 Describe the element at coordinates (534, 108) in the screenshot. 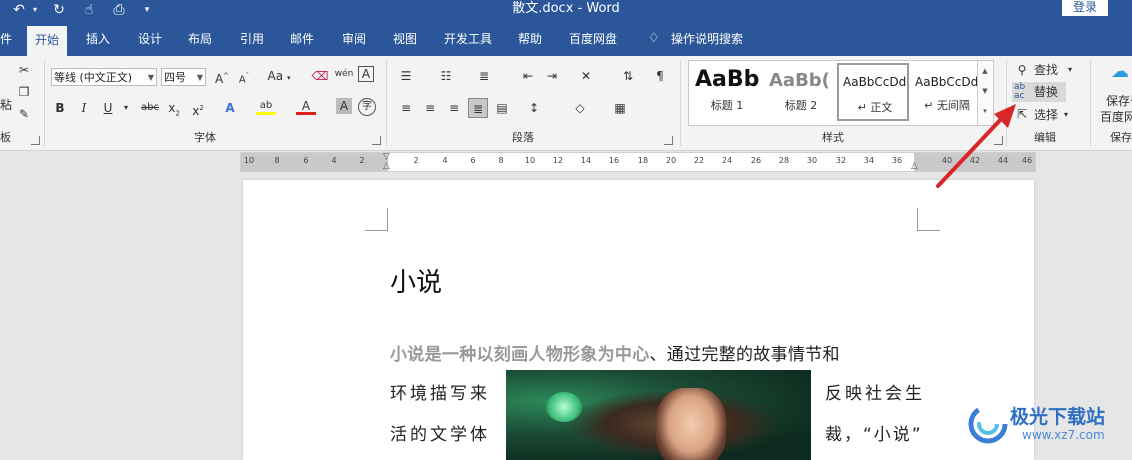

I see `line-spacing-icon: ↕` at that location.